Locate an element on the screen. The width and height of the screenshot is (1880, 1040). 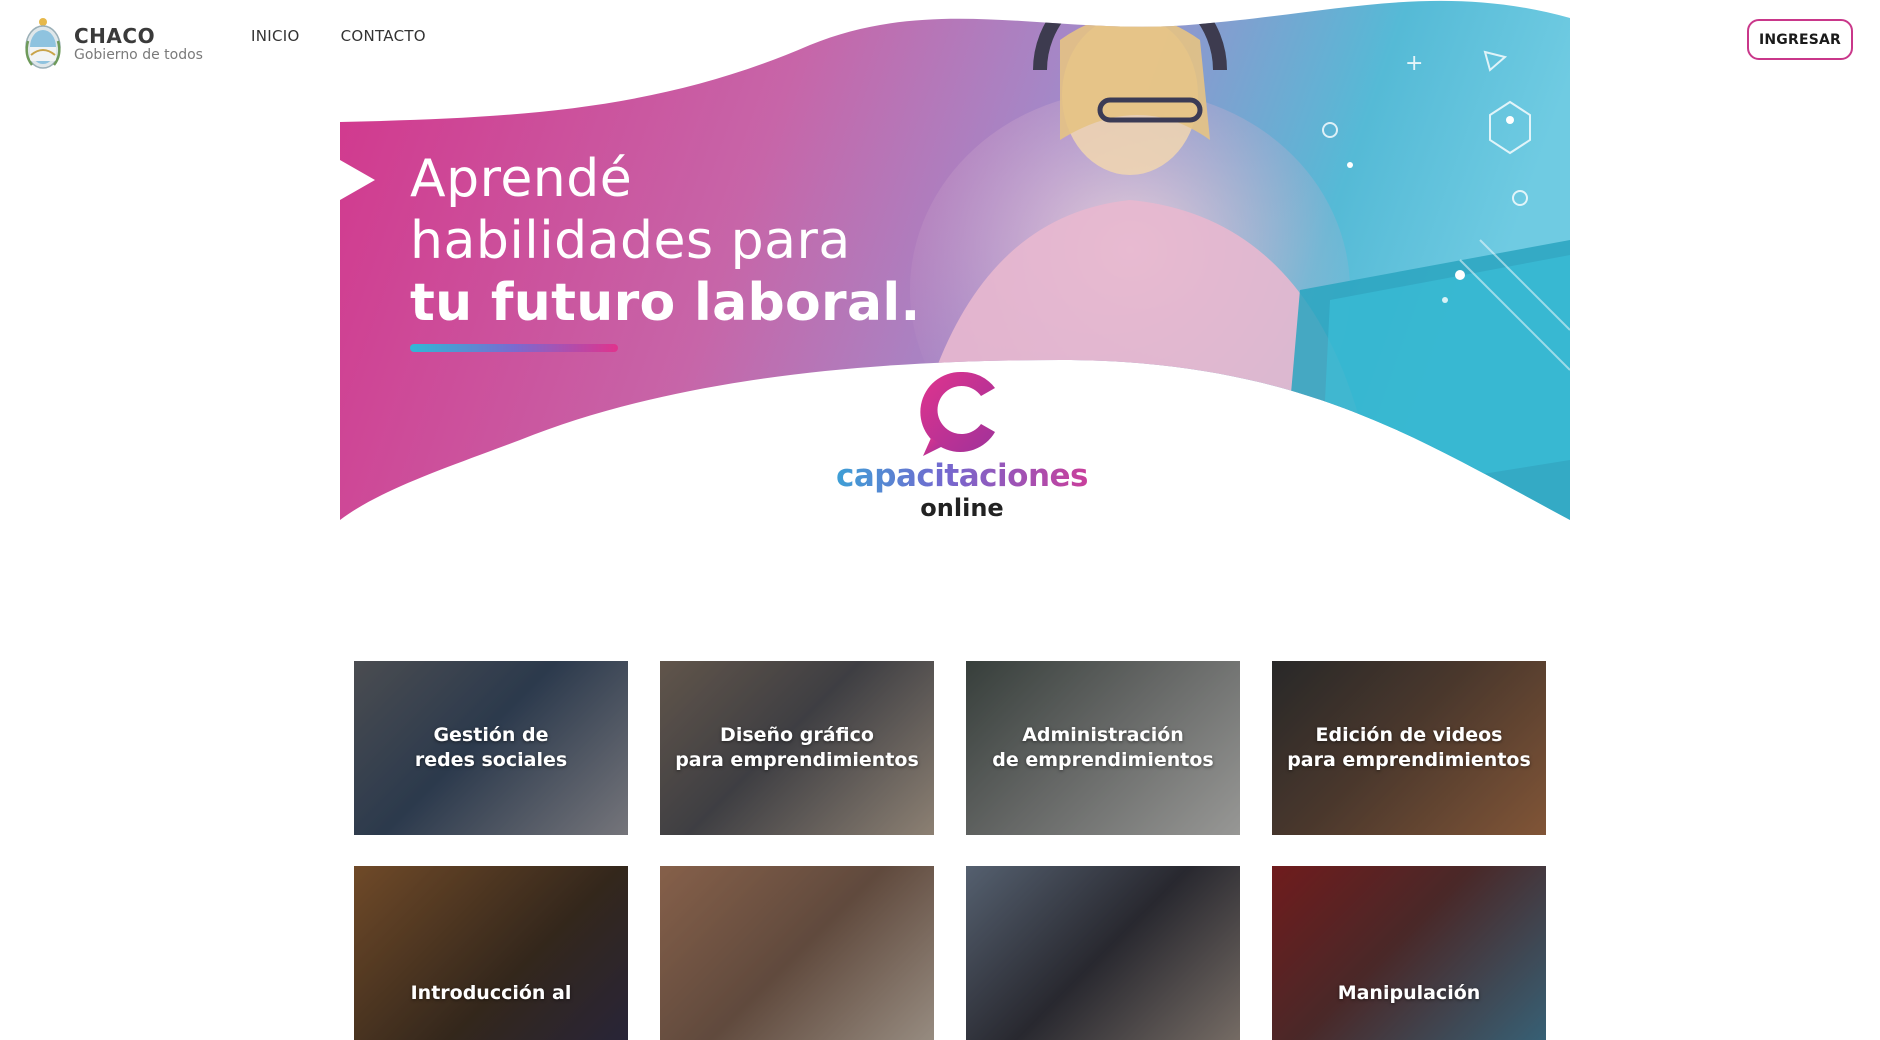
nav-inicio: INICIO is located at coordinates (275, 36).